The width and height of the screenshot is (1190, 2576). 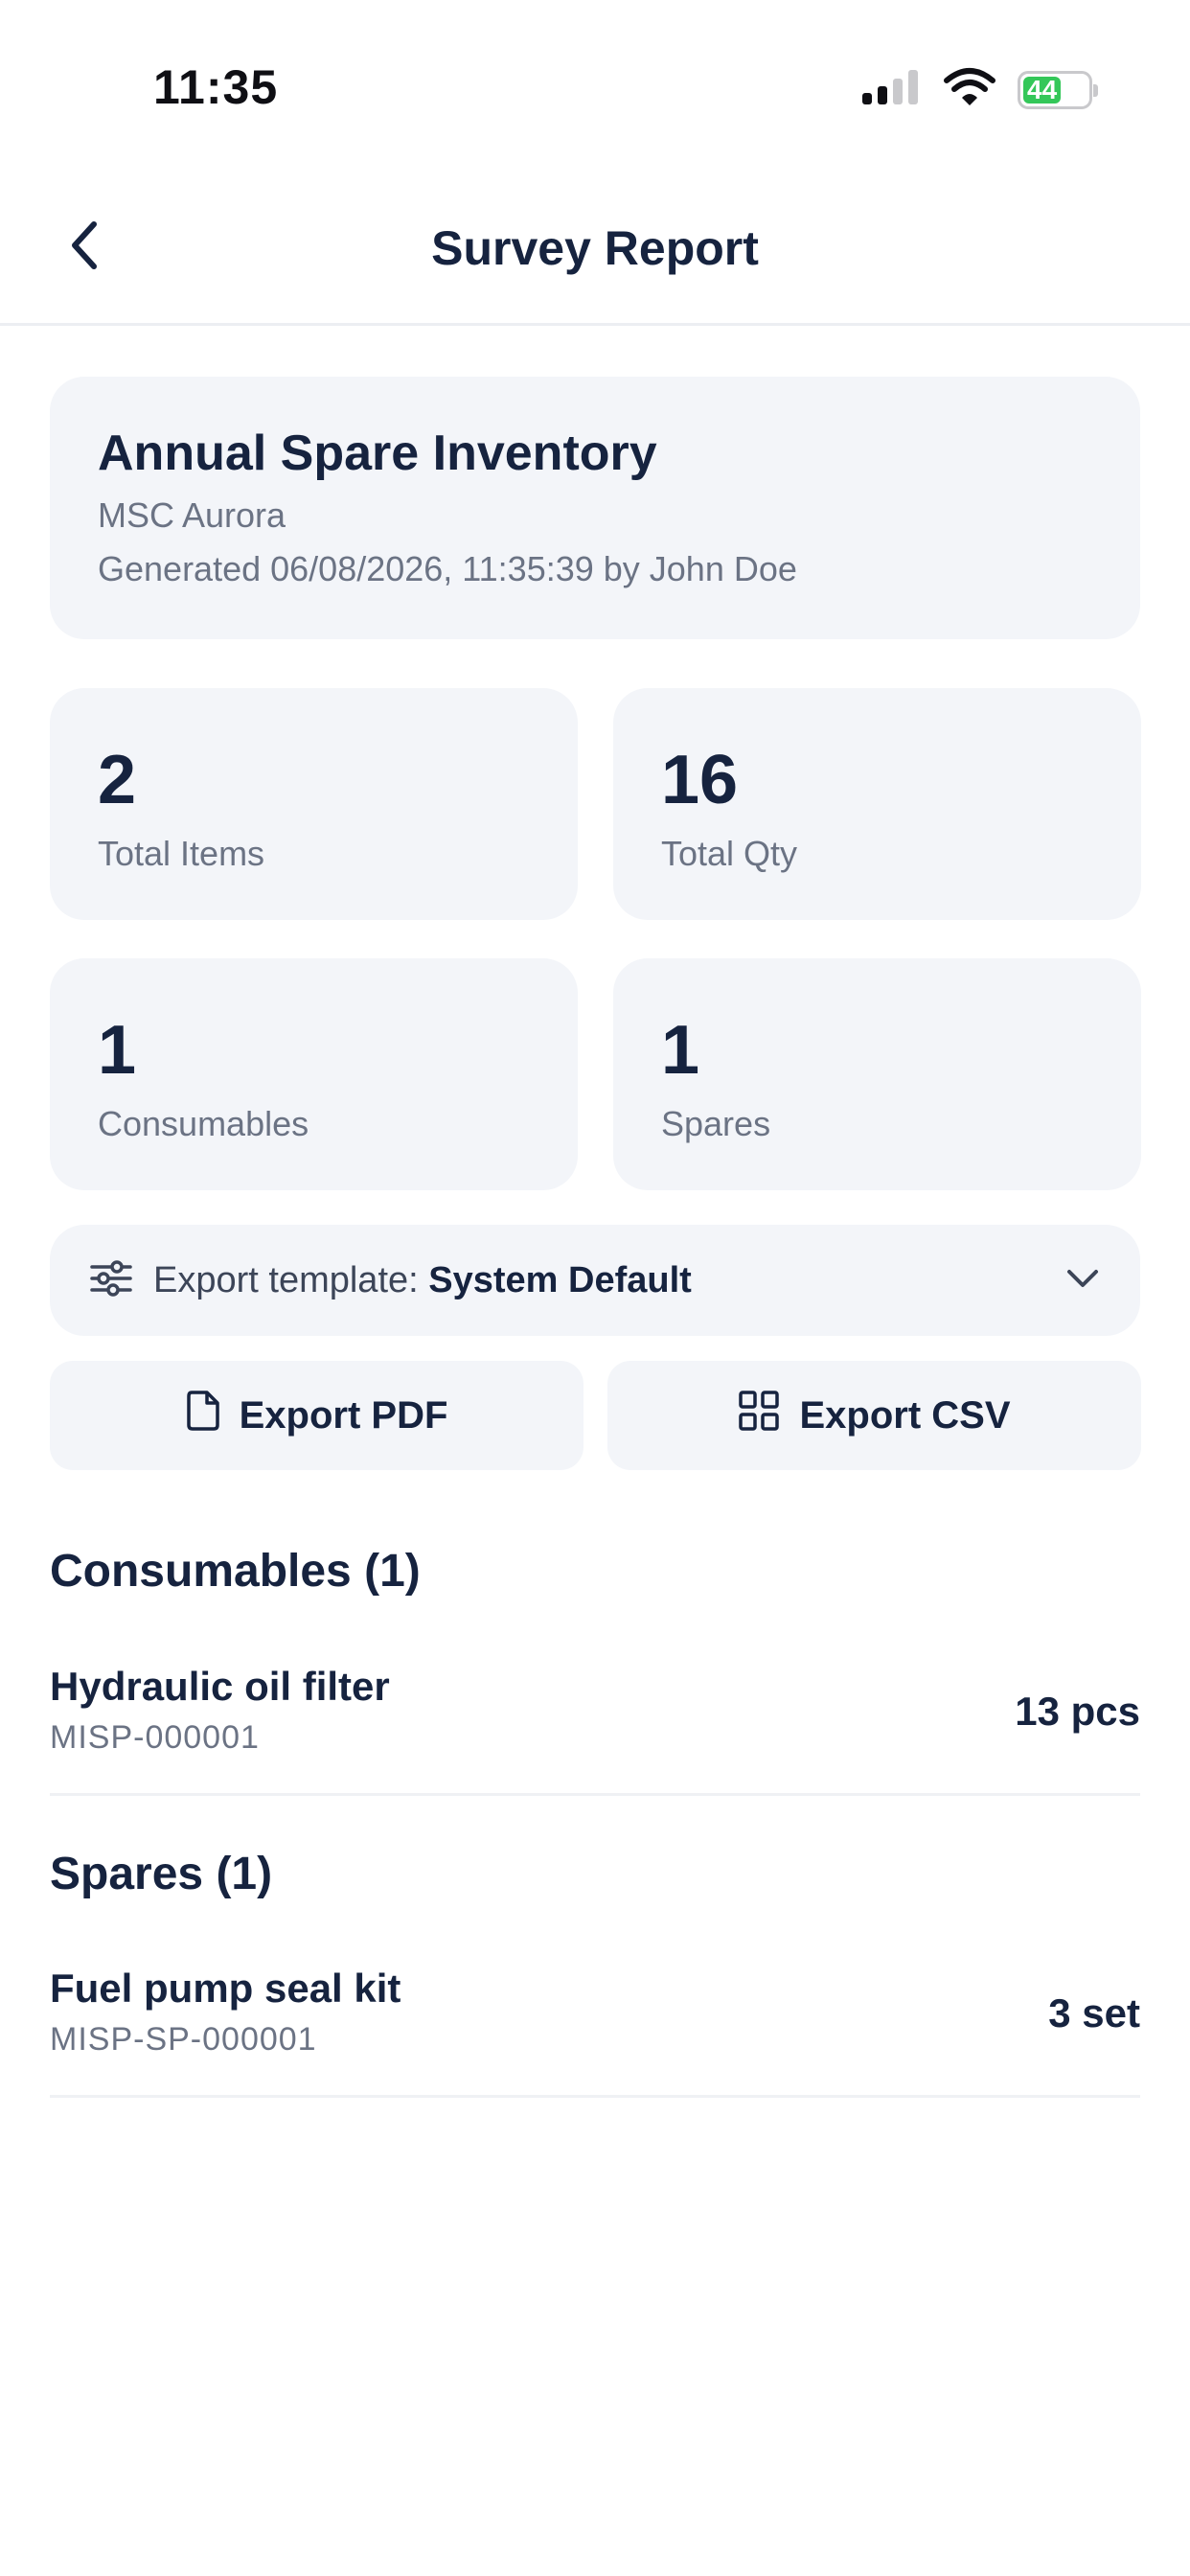 What do you see at coordinates (183, 2039) in the screenshot?
I see `item-code: MISP-SP-000001` at bounding box center [183, 2039].